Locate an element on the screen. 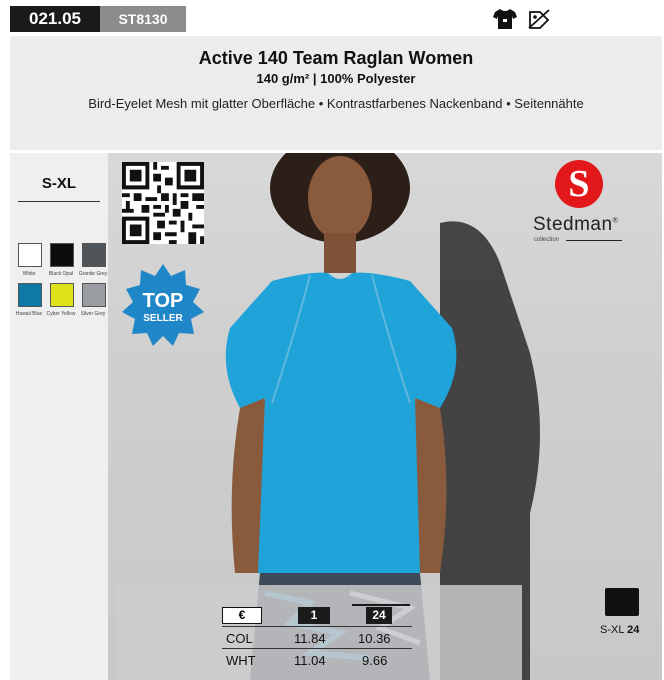 Image resolution: width=664 pixels, height=680 pixels. price-value: 11.04 is located at coordinates (310, 660).